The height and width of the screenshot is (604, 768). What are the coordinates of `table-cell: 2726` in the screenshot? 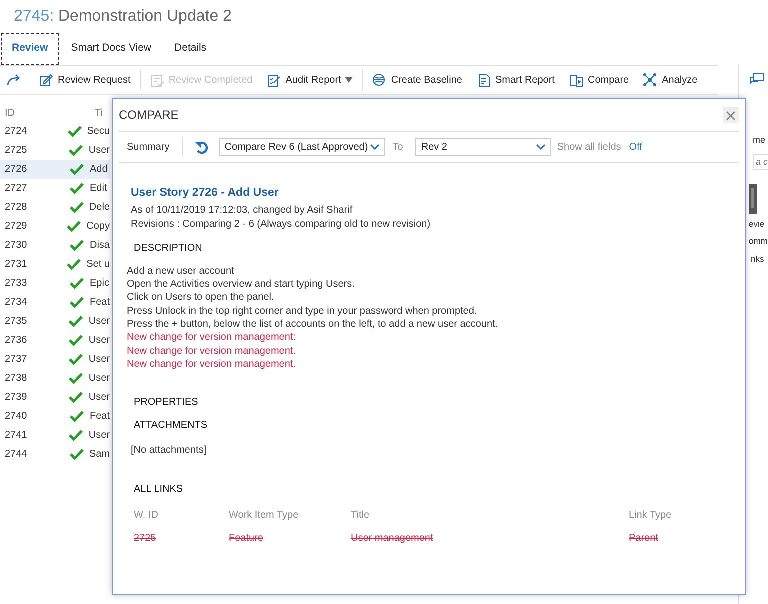 It's located at (16, 169).